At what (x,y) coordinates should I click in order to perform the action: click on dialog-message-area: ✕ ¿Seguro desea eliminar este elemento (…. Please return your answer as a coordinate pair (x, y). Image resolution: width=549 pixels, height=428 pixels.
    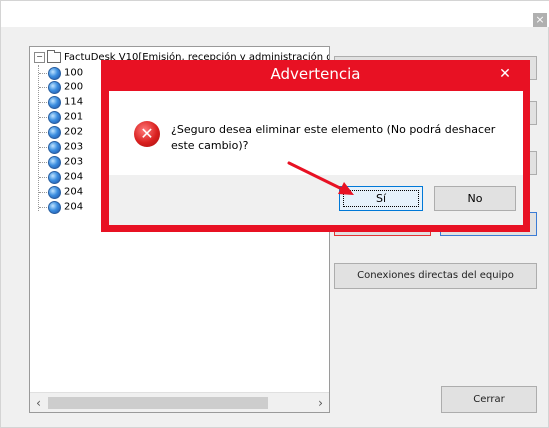
    Looking at the image, I should click on (316, 133).